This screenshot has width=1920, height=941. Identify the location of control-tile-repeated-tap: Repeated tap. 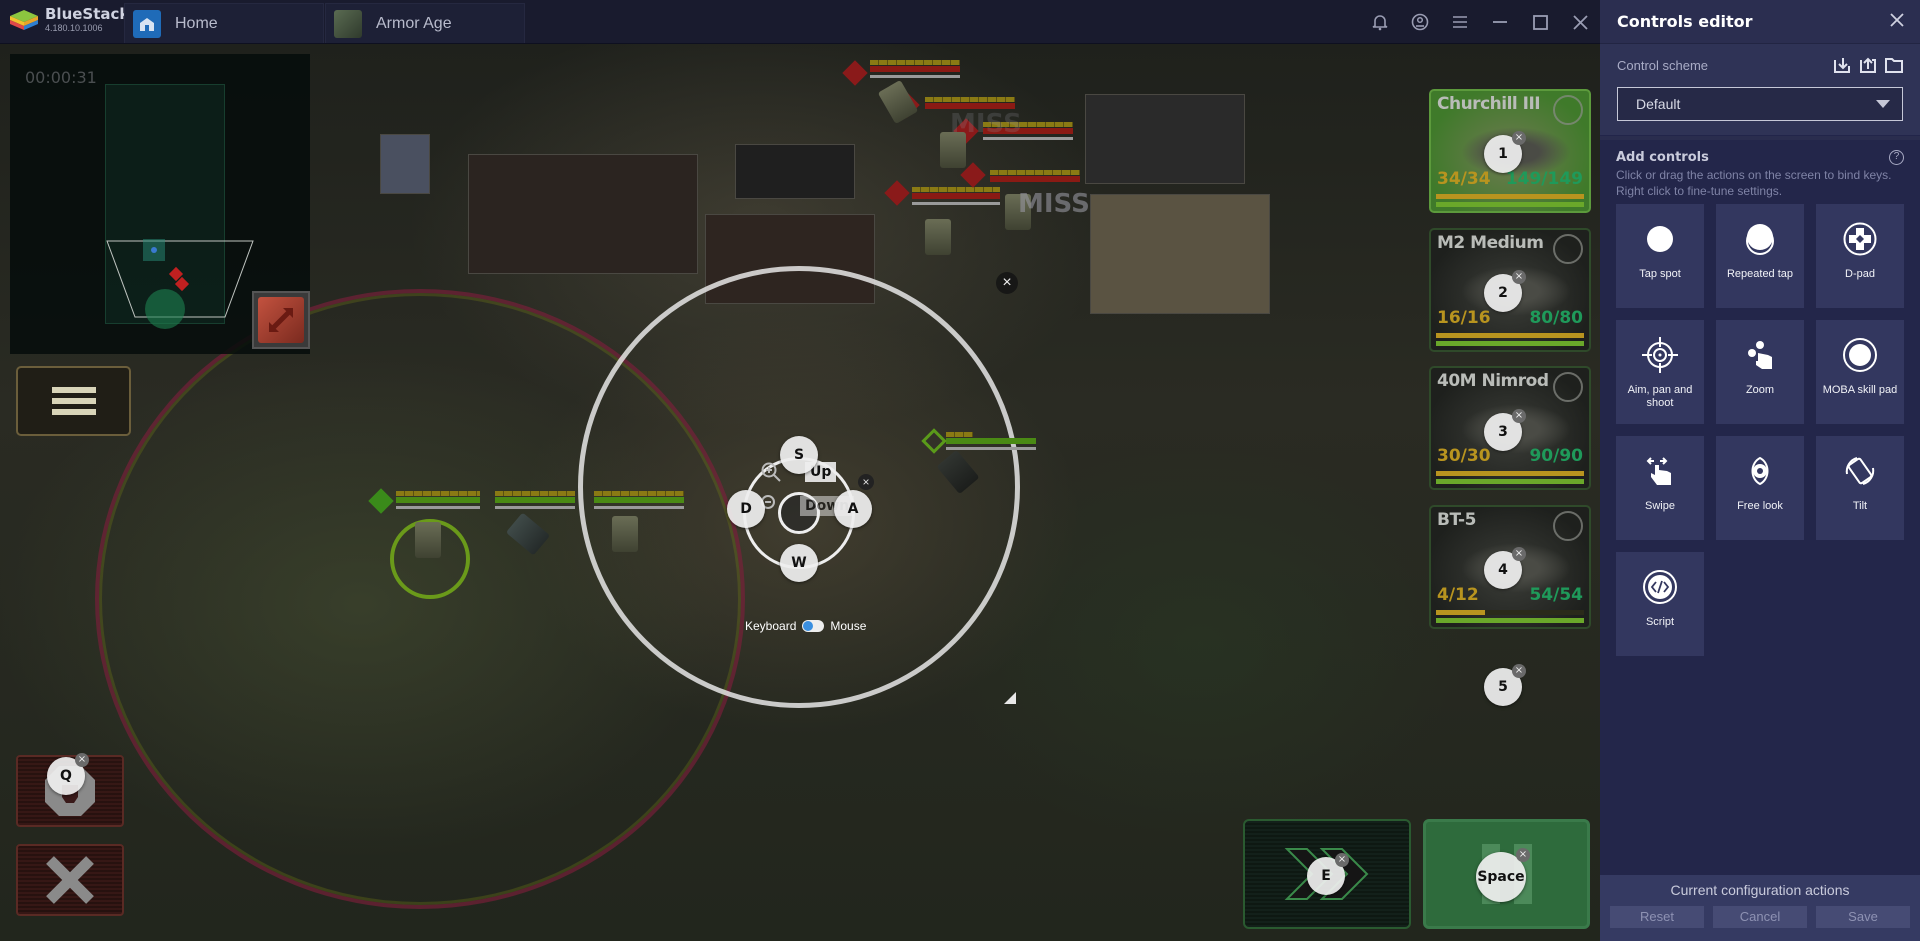
(1760, 256).